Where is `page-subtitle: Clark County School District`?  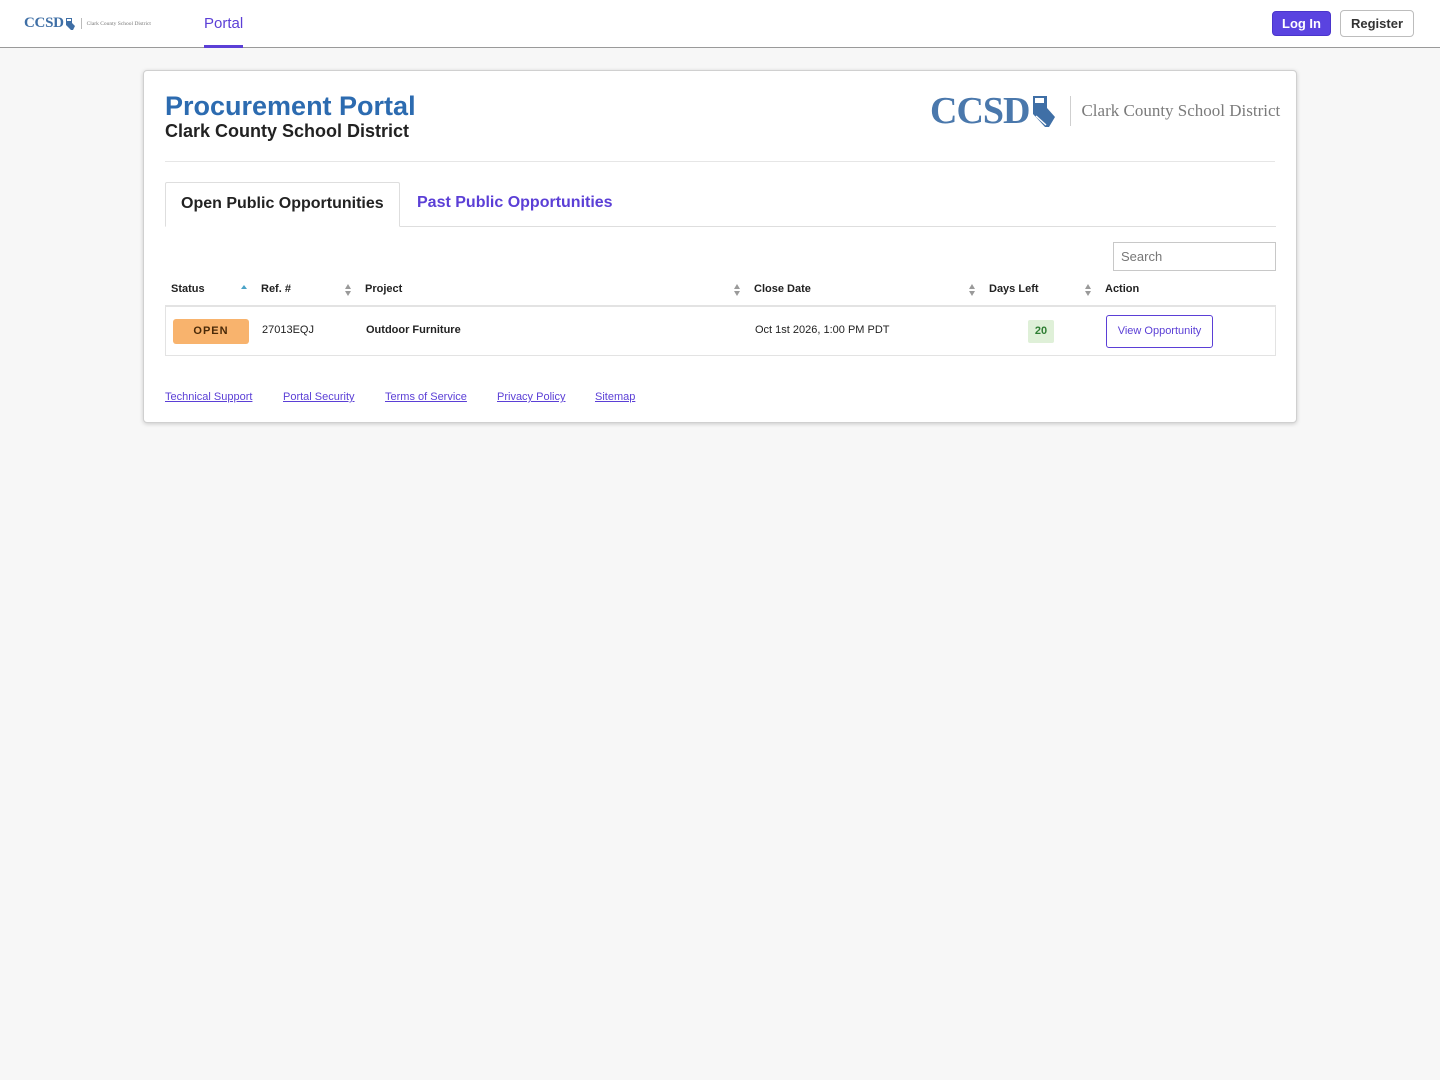 page-subtitle: Clark County School District is located at coordinates (287, 131).